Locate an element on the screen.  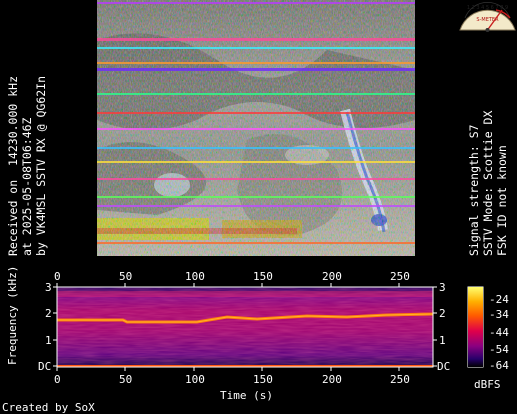
y-tick-left: 2 is located at coordinates (48, 313).